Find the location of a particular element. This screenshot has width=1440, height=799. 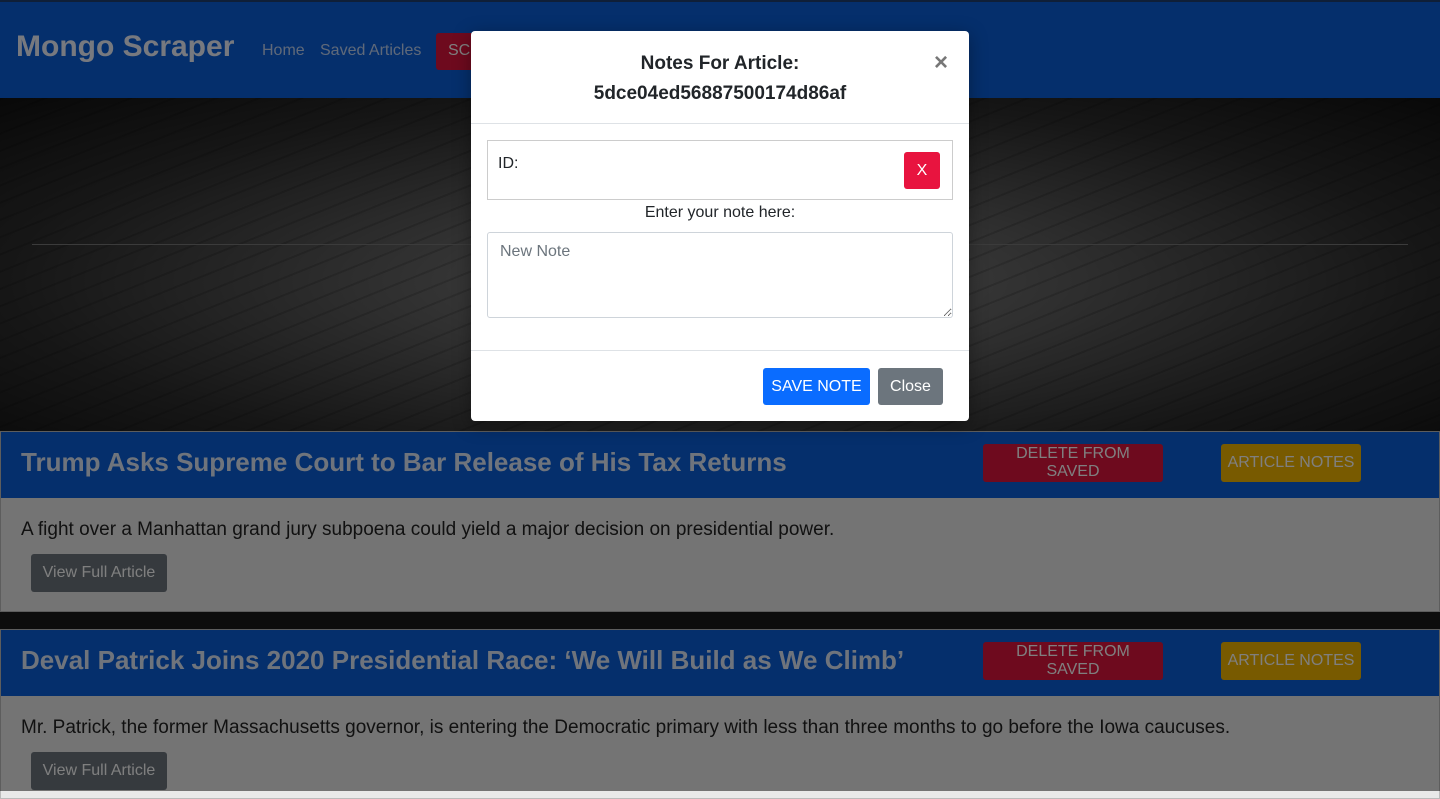

modal-title-line: Notes For Article: is located at coordinates (720, 63).